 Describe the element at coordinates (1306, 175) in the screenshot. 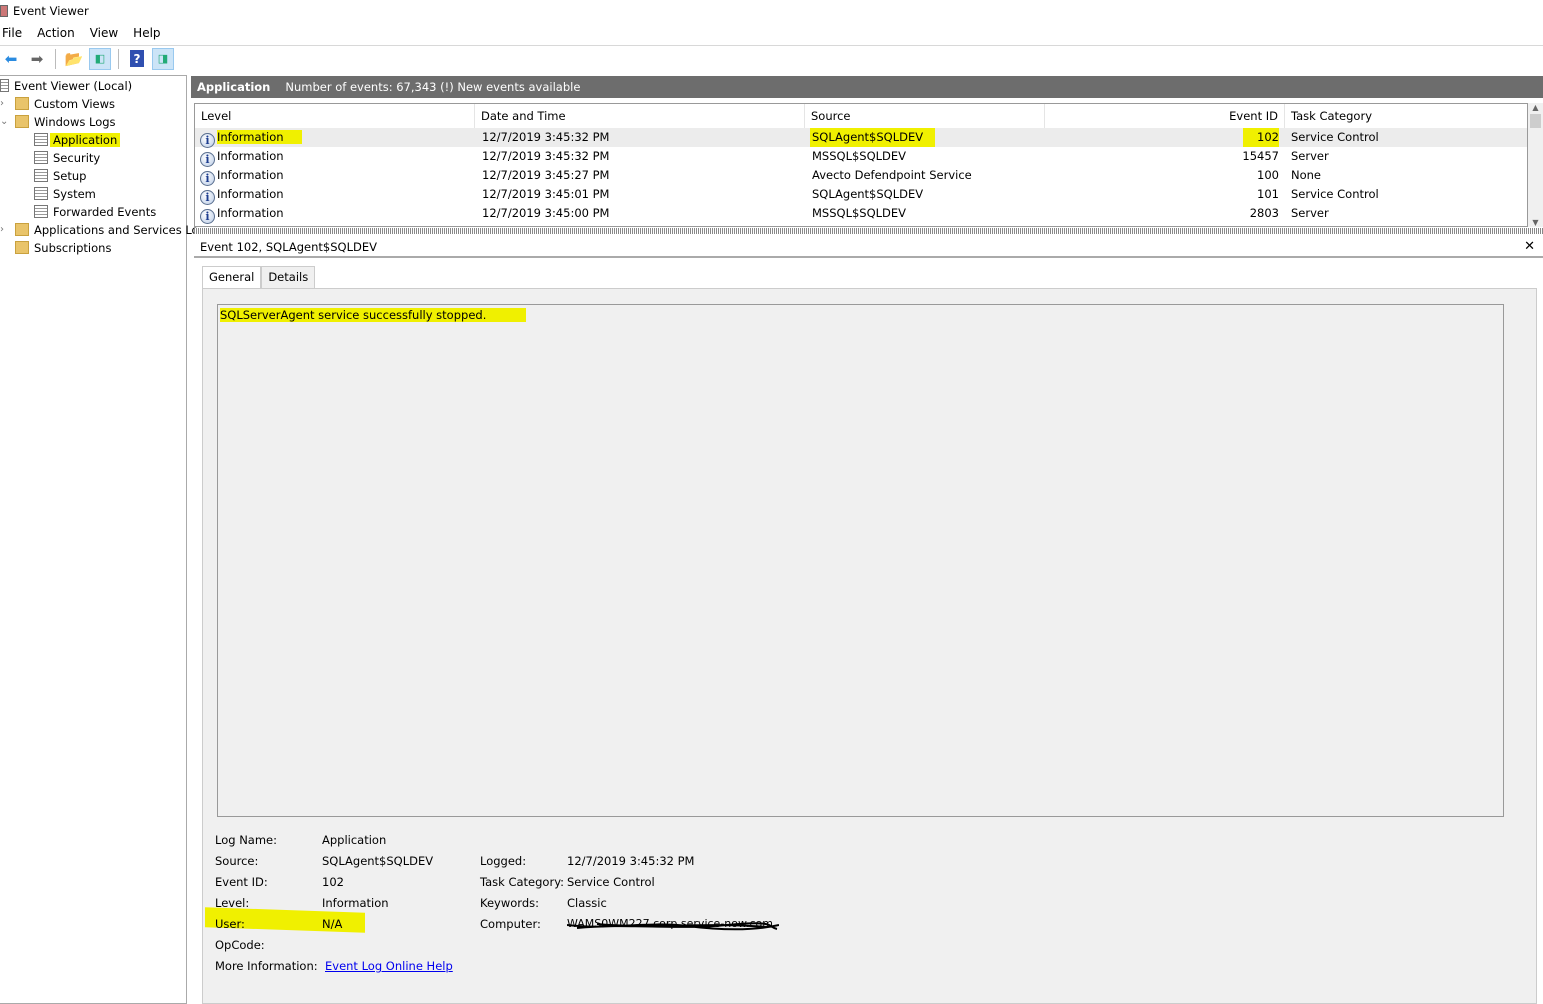

I see `cell-task-category: None` at that location.